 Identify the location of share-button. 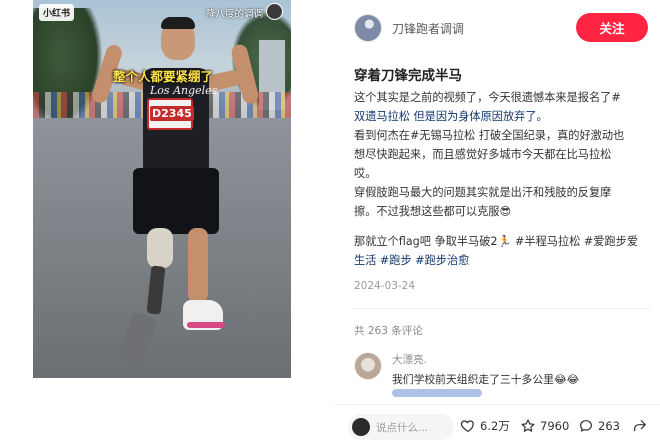
(642, 426).